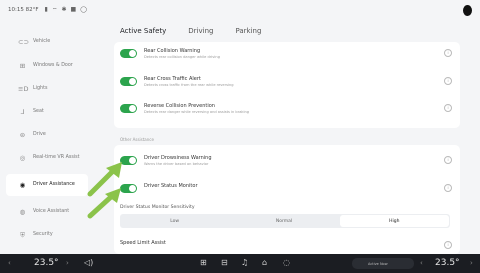 The height and width of the screenshot is (273, 480). I want to click on profile-avatar, so click(467, 10).